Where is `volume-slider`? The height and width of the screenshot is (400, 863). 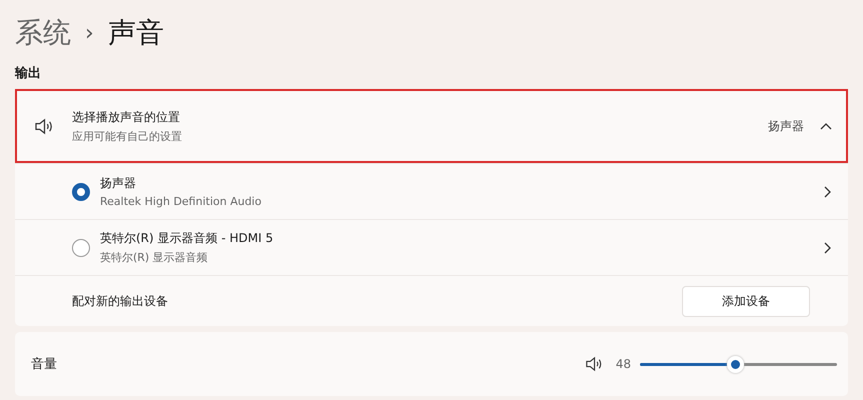
volume-slider is located at coordinates (738, 364).